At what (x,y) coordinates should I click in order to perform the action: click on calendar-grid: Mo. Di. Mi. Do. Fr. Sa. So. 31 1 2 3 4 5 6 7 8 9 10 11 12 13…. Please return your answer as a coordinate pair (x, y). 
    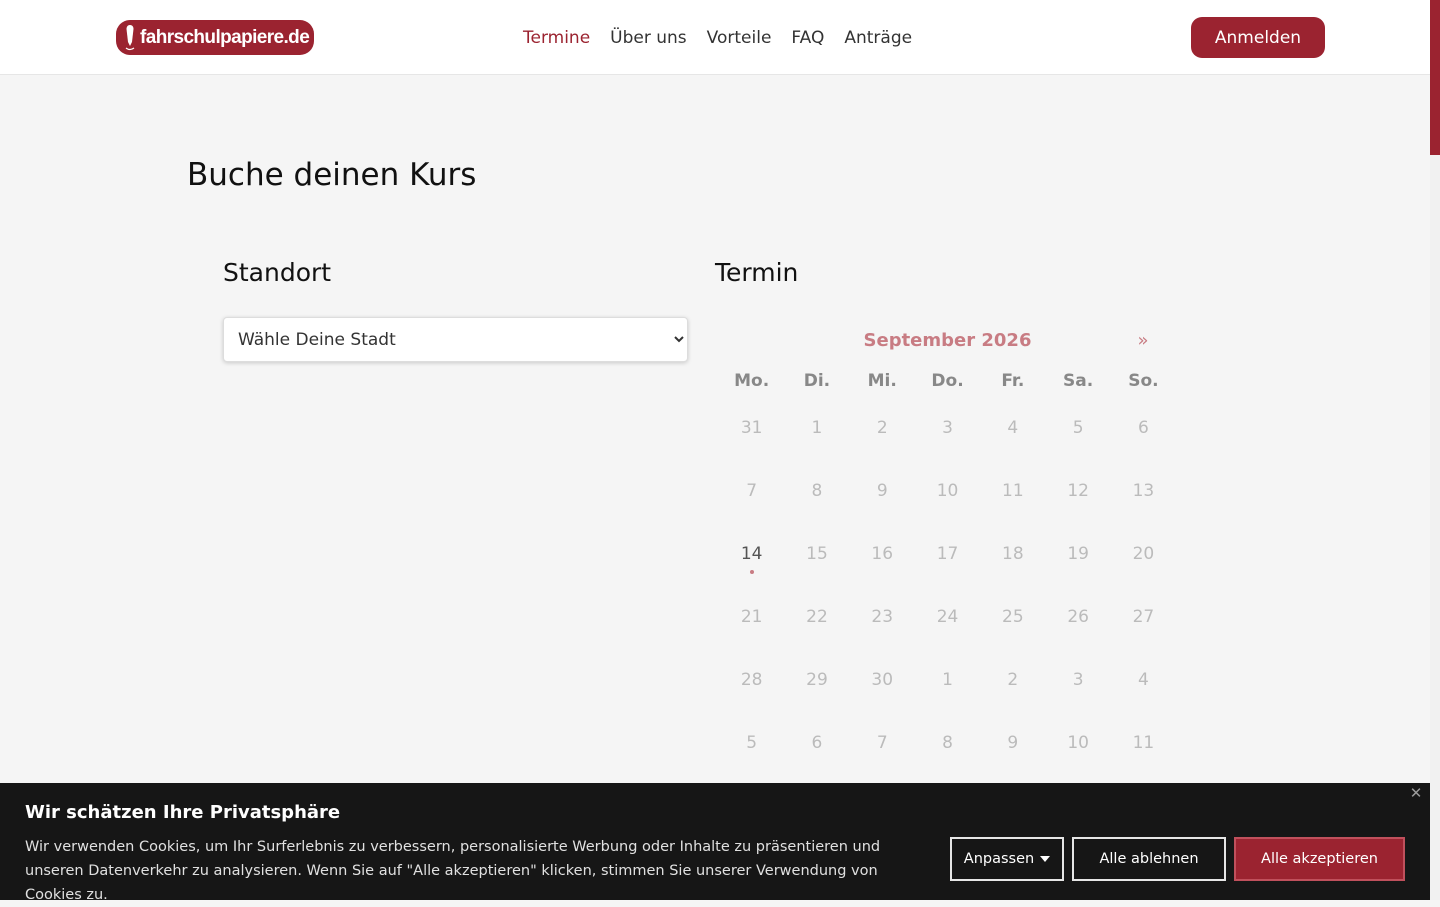
    Looking at the image, I should click on (947, 570).